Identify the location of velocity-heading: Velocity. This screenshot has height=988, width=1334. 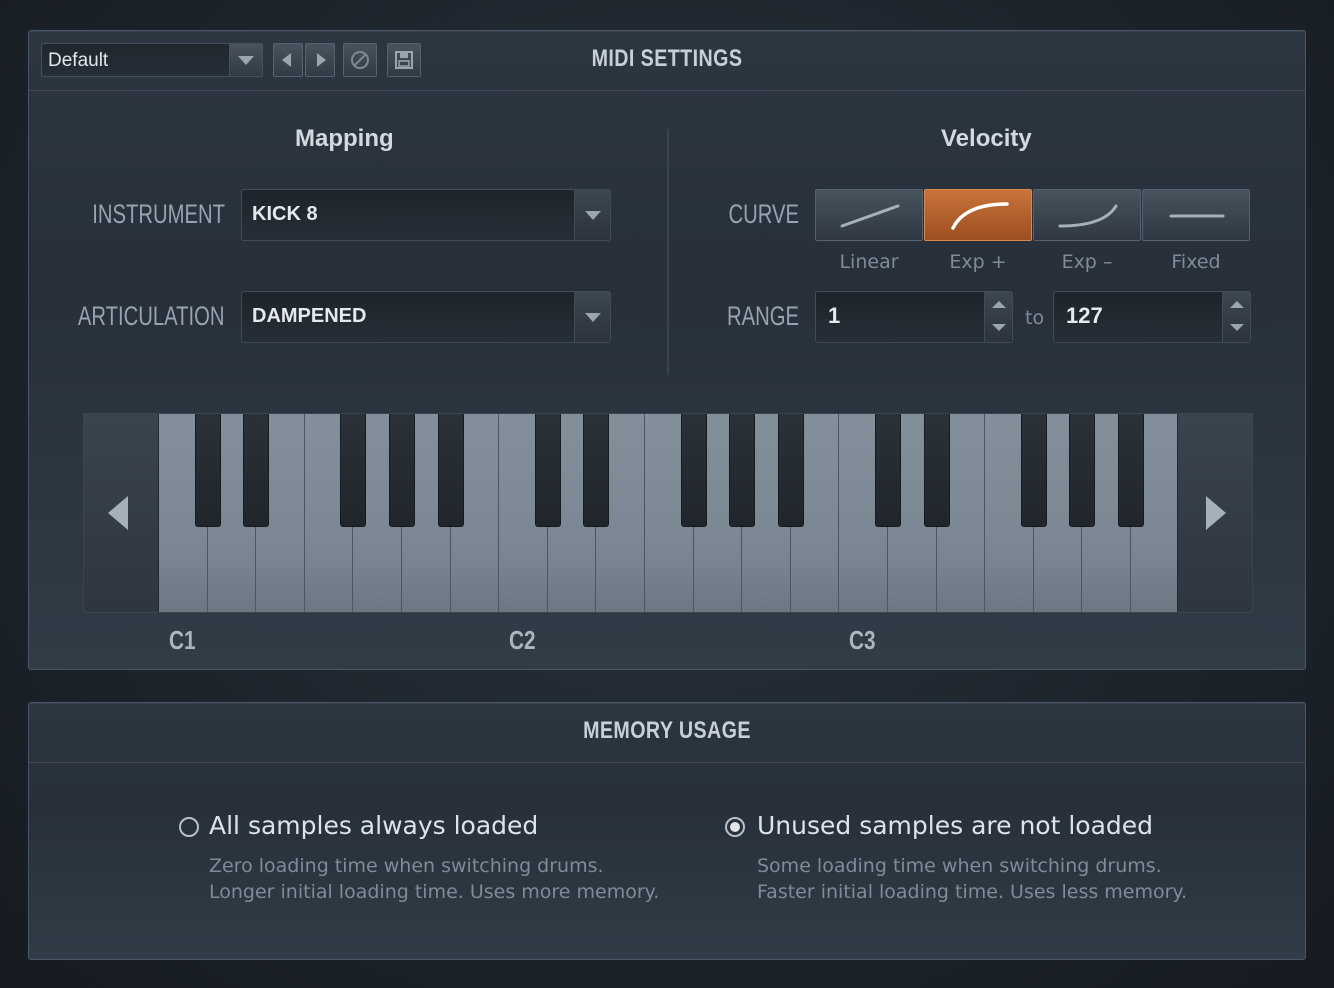
(986, 138).